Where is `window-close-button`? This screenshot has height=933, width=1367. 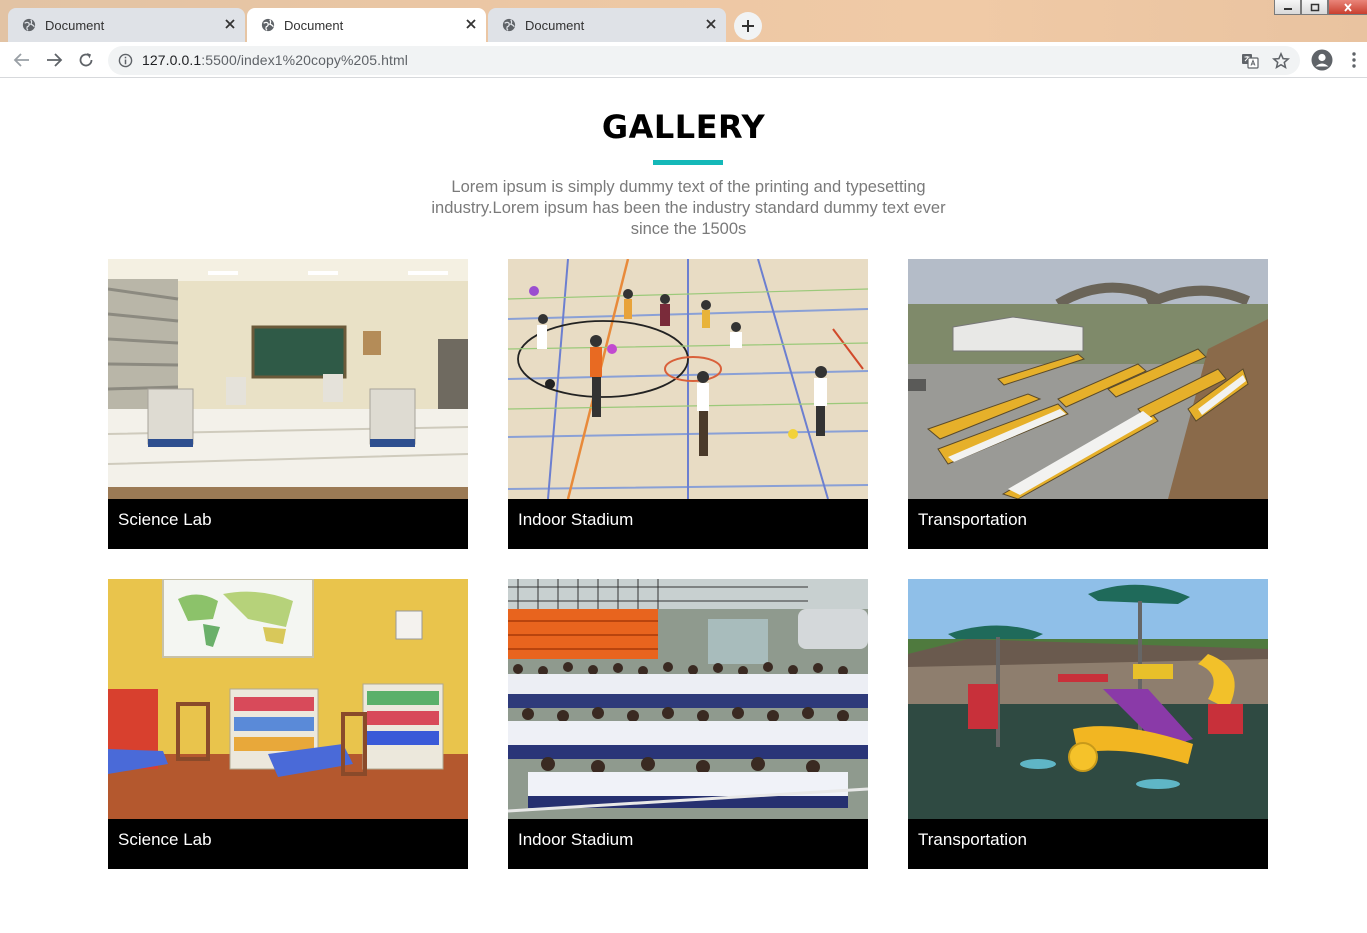 window-close-button is located at coordinates (1347, 7).